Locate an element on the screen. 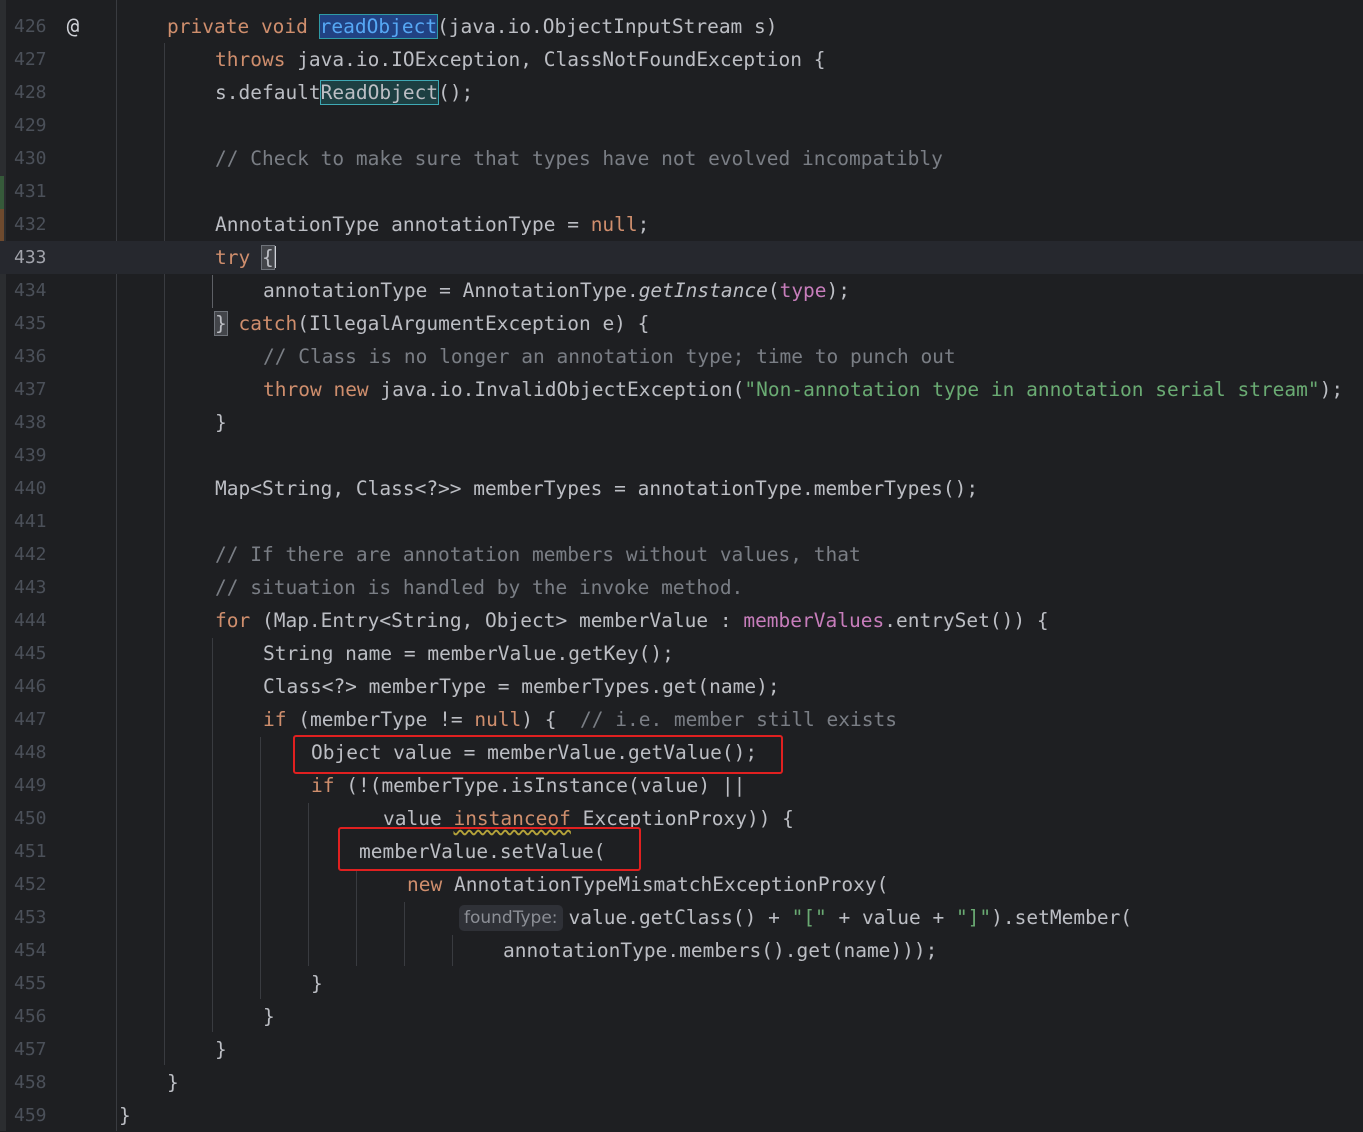 The height and width of the screenshot is (1132, 1363). code-line: 441 is located at coordinates (681, 521).